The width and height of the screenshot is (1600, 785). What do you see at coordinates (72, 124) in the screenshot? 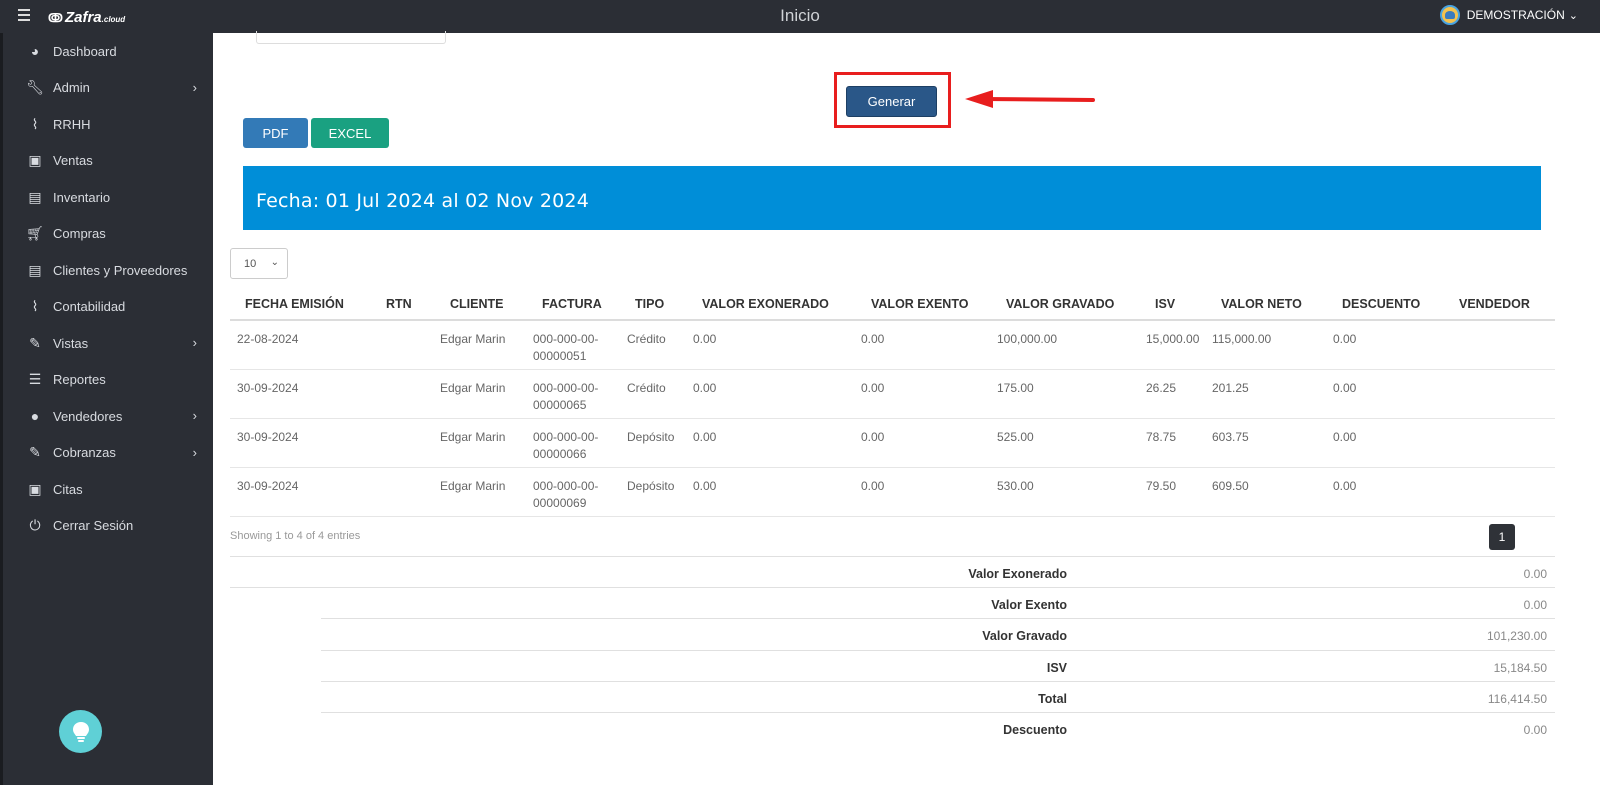
I see `sidebar-item-label: RRHH` at bounding box center [72, 124].